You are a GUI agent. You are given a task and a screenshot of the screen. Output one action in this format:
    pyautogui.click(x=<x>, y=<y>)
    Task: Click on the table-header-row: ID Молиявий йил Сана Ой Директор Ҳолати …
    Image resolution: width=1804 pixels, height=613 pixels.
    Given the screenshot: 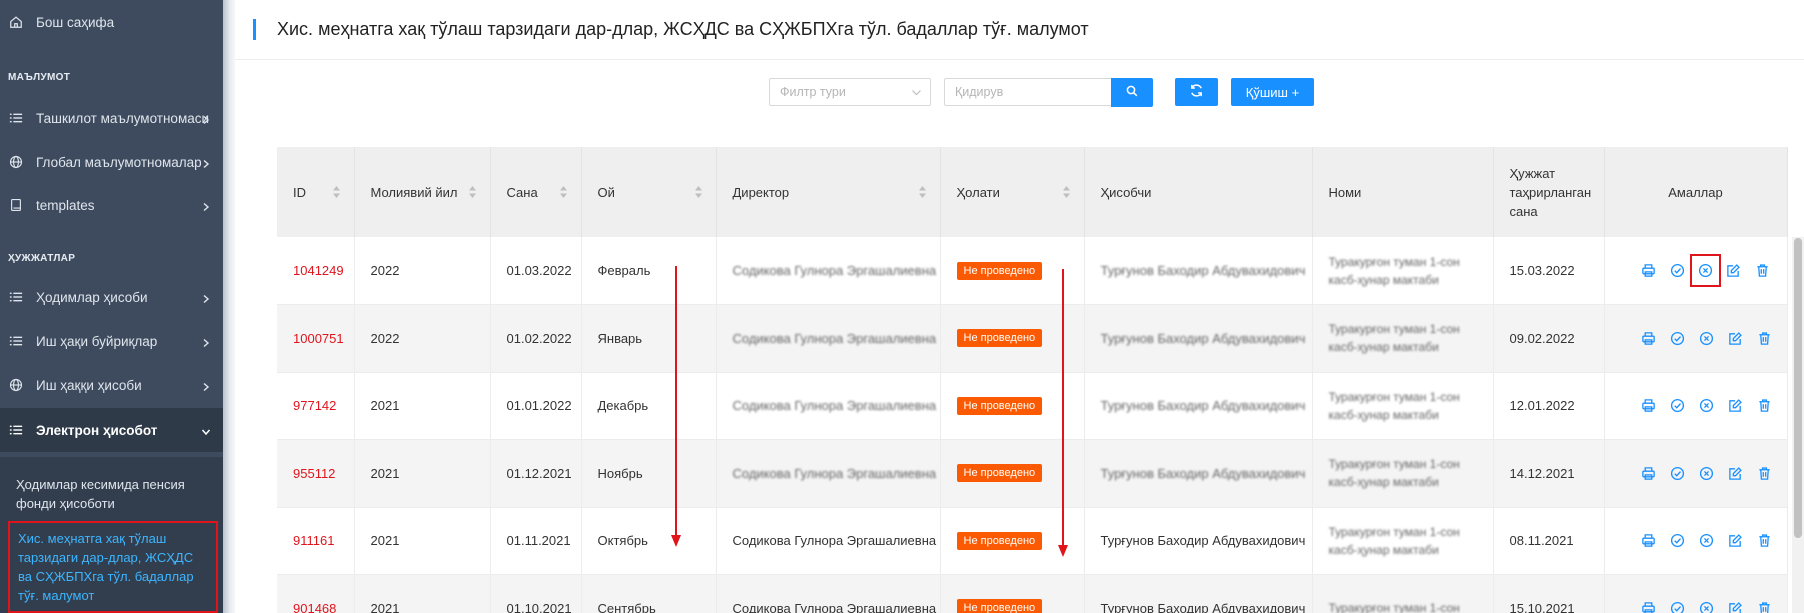 What is the action you would take?
    pyautogui.click(x=1032, y=192)
    